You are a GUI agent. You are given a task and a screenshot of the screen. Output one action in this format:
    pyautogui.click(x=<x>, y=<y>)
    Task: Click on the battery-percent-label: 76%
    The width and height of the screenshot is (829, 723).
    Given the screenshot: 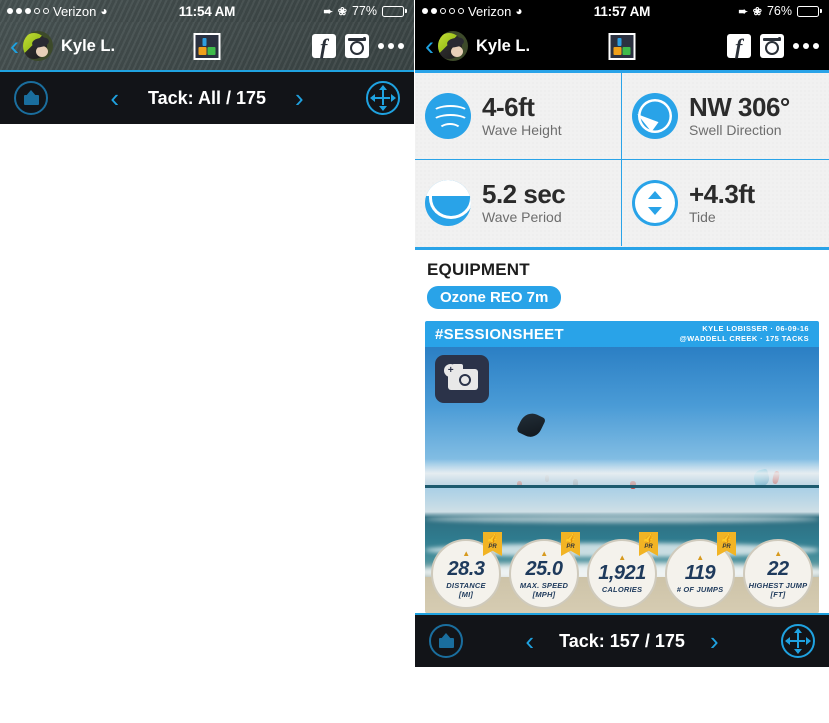 What is the action you would take?
    pyautogui.click(x=779, y=11)
    